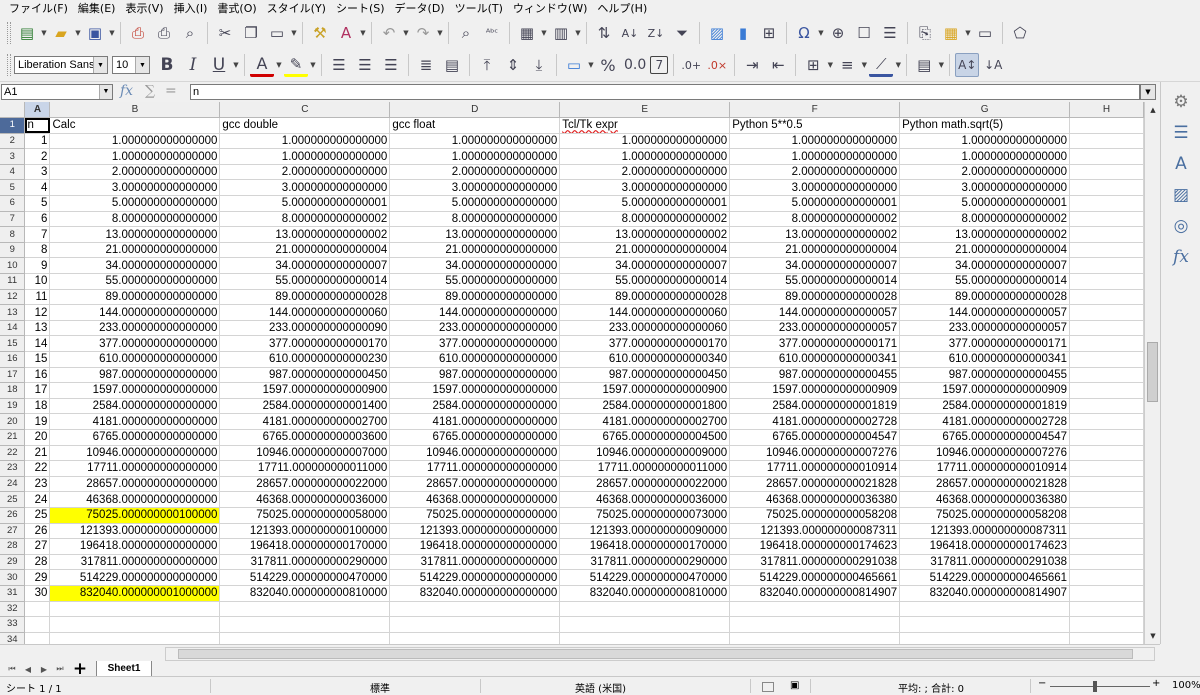  What do you see at coordinates (305, 203) in the screenshot?
I see `cell-c: 5.000000000000001` at bounding box center [305, 203].